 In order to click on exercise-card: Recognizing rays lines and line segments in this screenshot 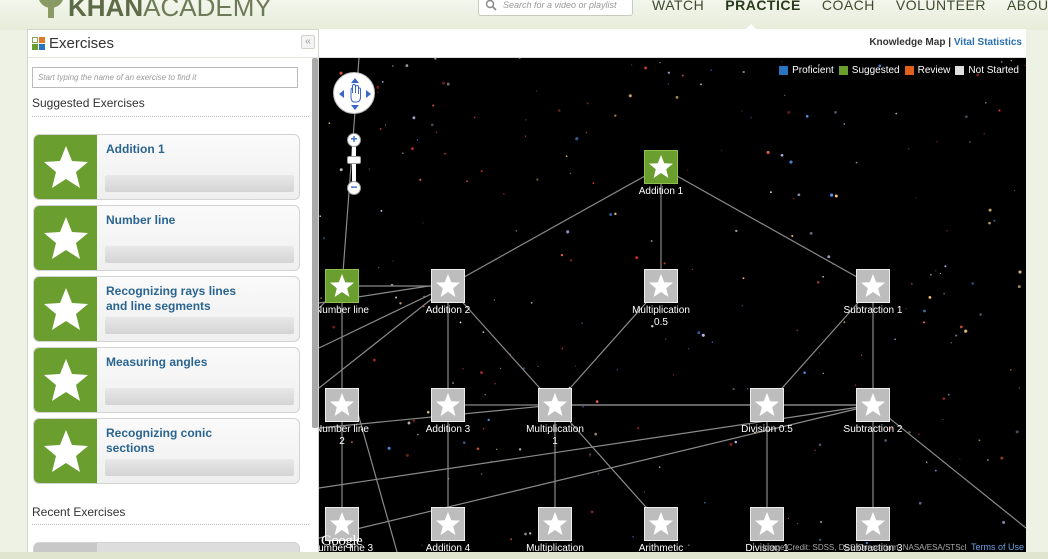, I will do `click(166, 309)`.